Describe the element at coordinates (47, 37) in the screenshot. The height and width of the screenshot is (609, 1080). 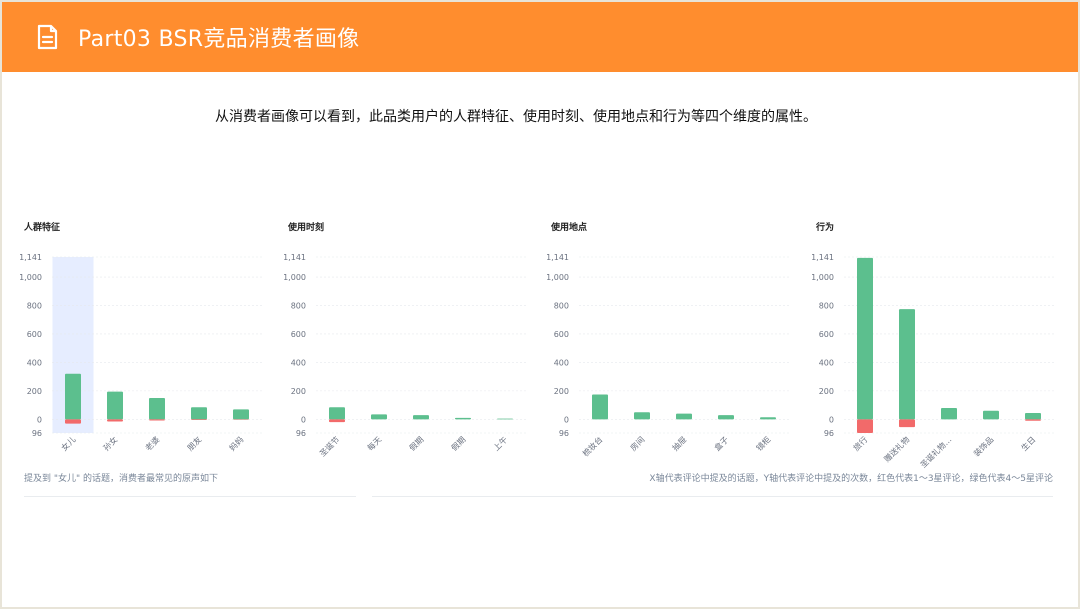
I see `document-icon` at that location.